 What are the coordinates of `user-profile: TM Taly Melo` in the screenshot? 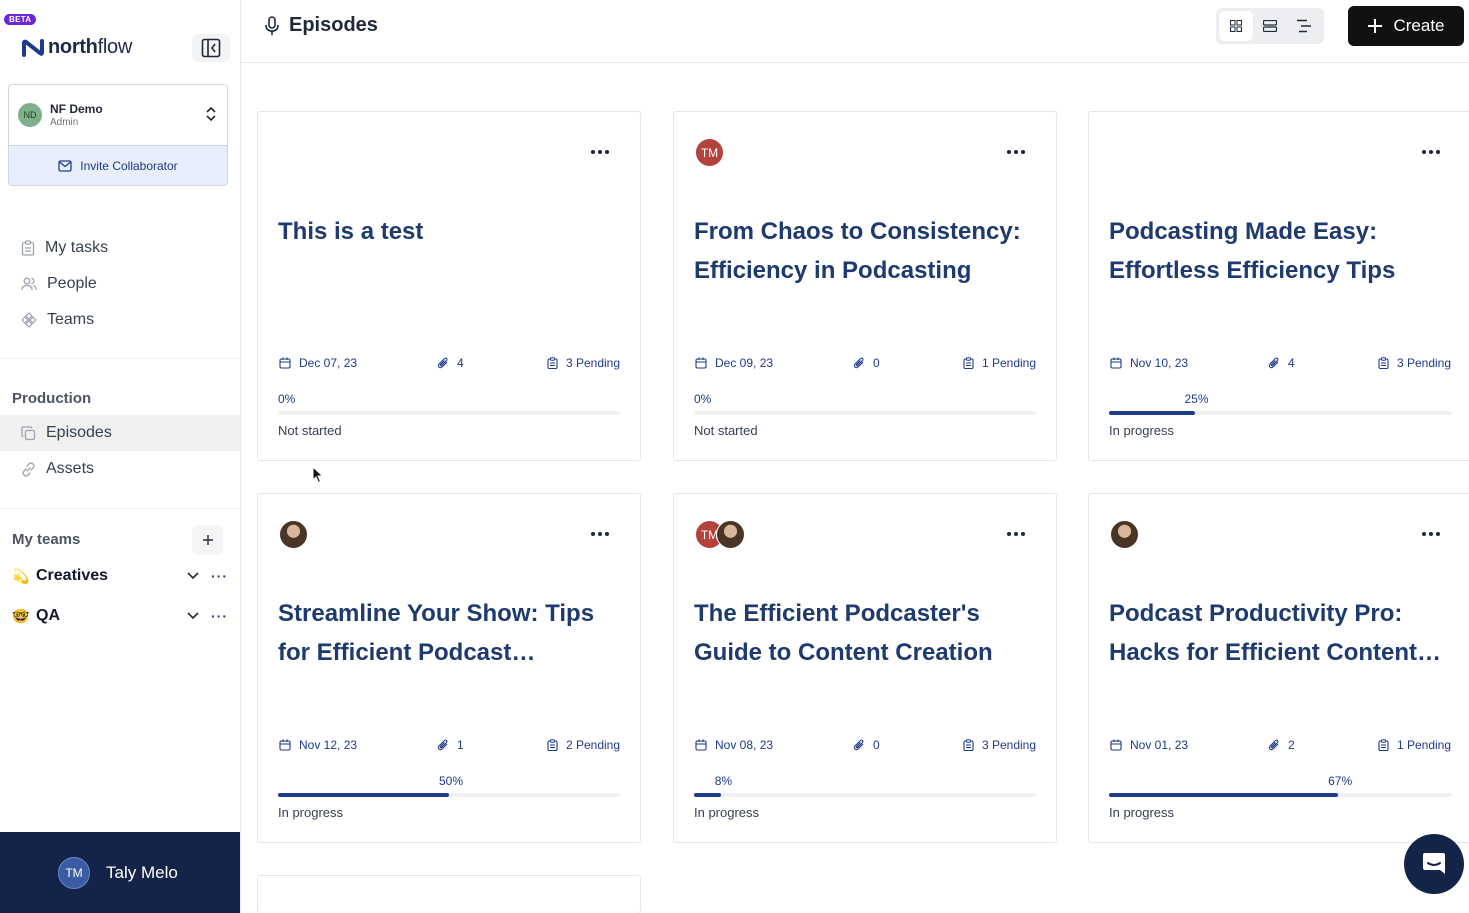 It's located at (120, 872).